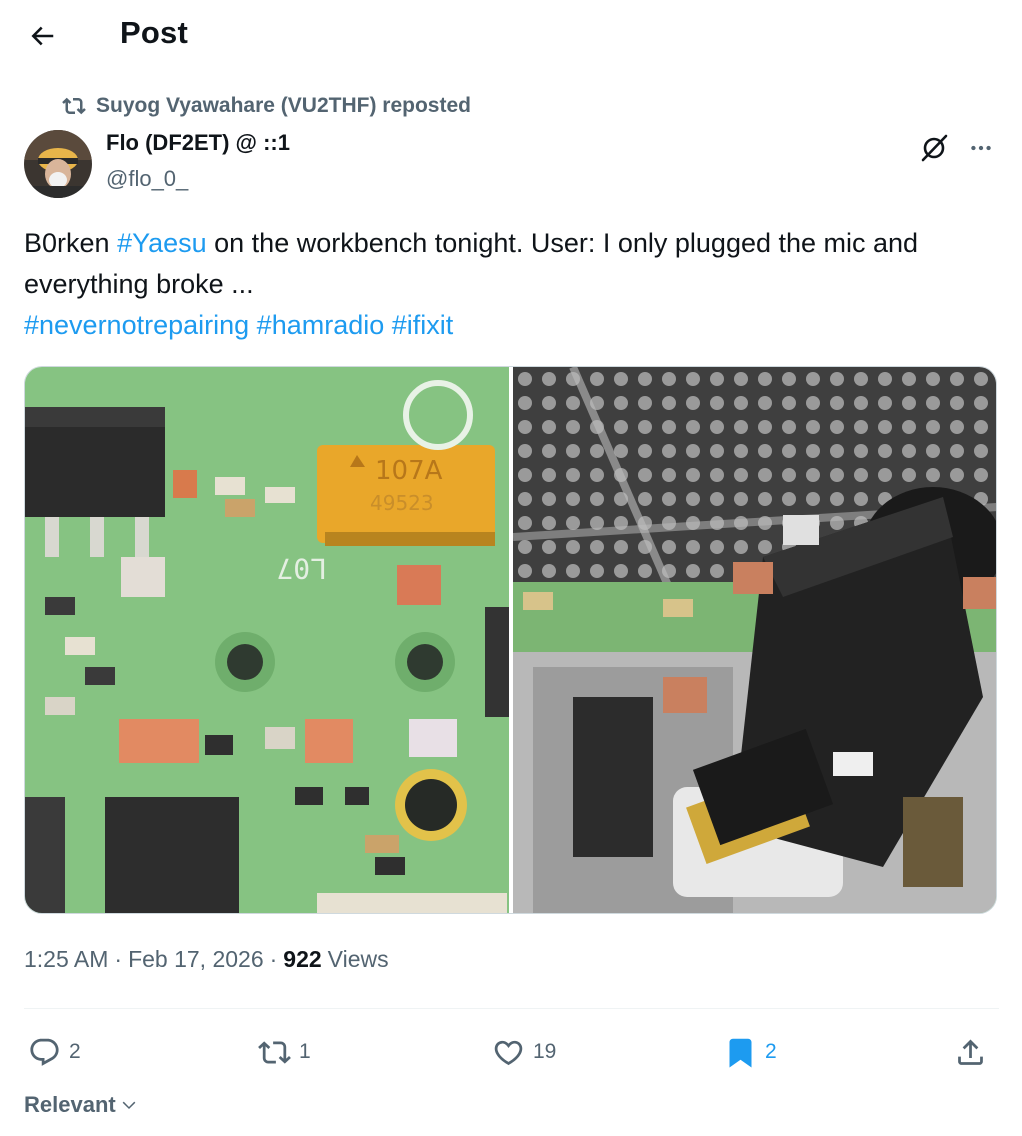 The image size is (1022, 1136). Describe the element at coordinates (301, 568) in the screenshot. I see `silkscreen-label: L07` at that location.